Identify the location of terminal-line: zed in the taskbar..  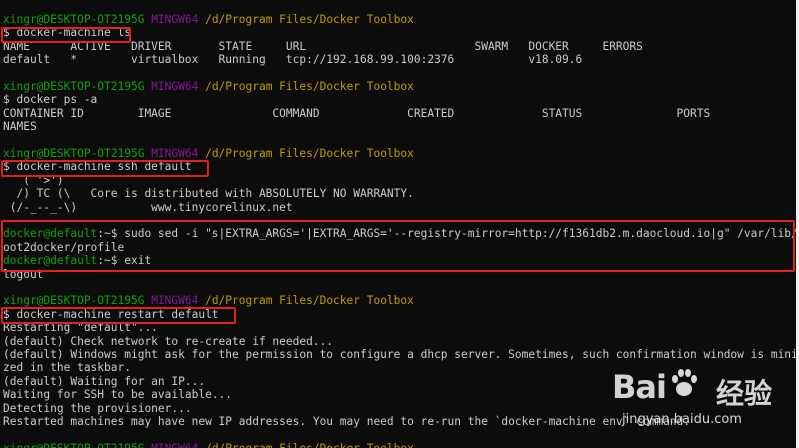
(67, 367).